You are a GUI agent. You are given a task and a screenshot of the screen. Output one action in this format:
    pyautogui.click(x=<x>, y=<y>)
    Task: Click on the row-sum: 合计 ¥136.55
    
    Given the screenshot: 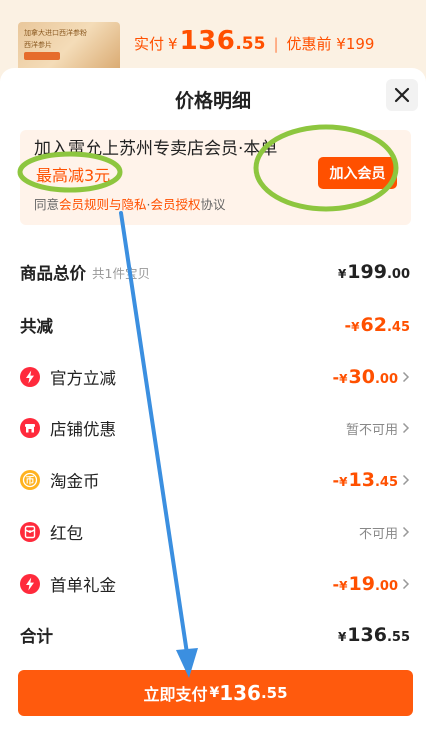 What is the action you would take?
    pyautogui.click(x=215, y=635)
    